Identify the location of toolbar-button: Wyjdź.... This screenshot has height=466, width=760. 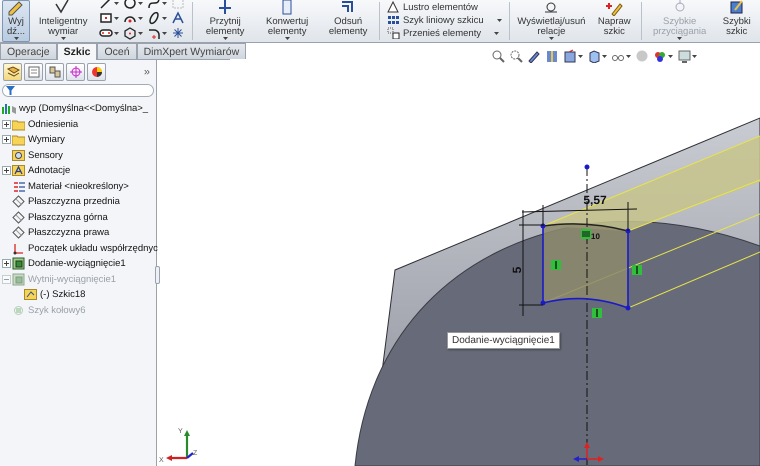
(16, 21).